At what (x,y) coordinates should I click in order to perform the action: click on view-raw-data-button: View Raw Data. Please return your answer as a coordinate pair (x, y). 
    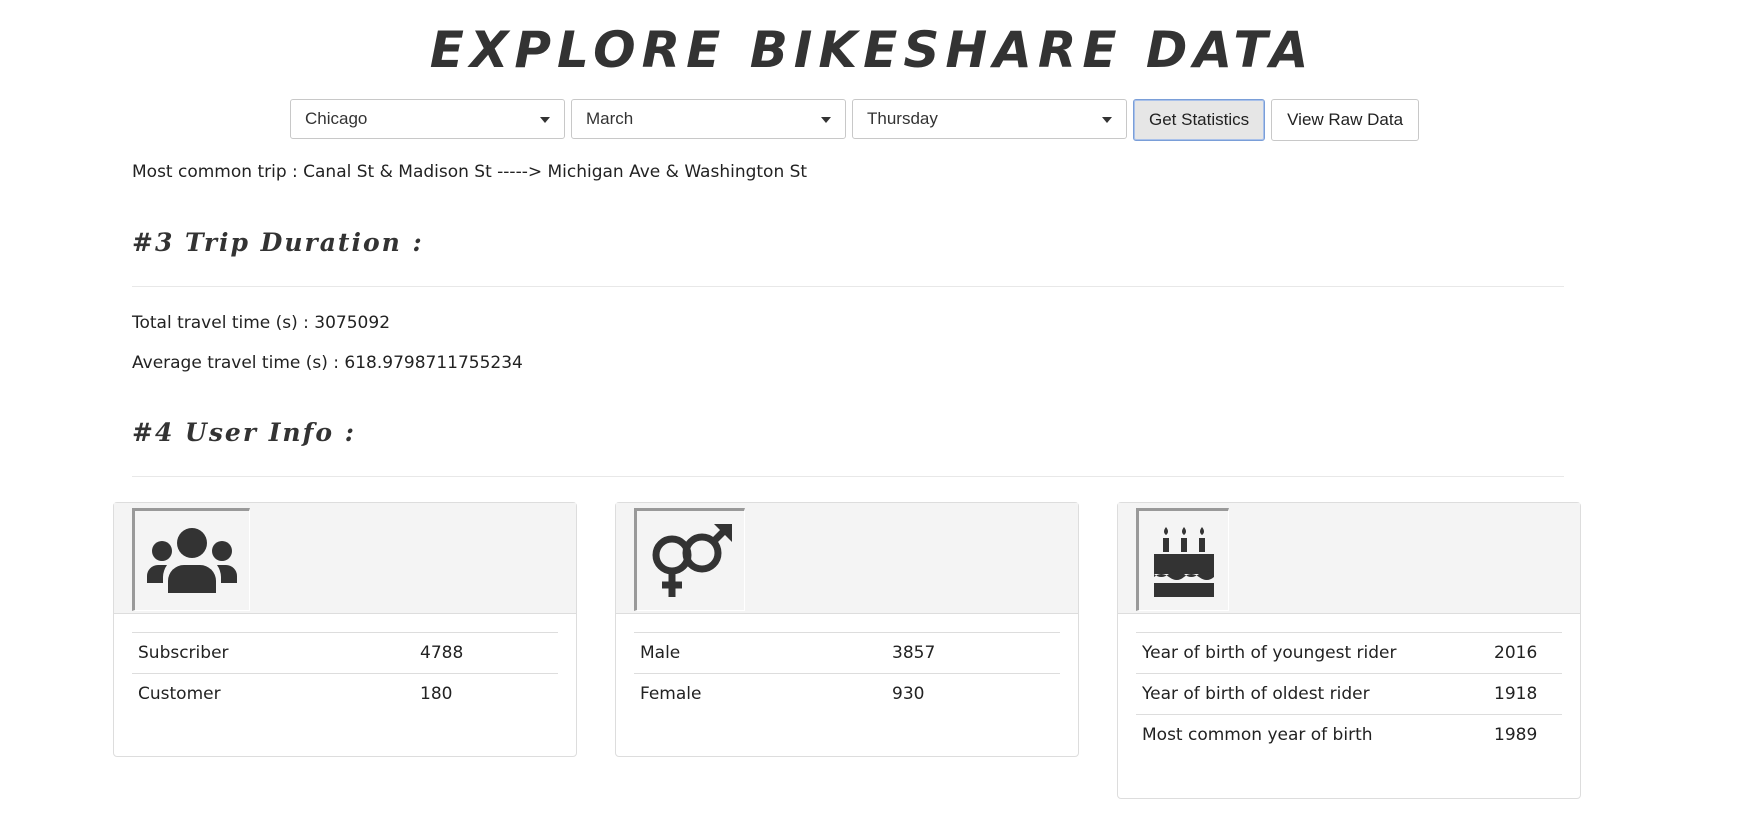
    Looking at the image, I should click on (1345, 120).